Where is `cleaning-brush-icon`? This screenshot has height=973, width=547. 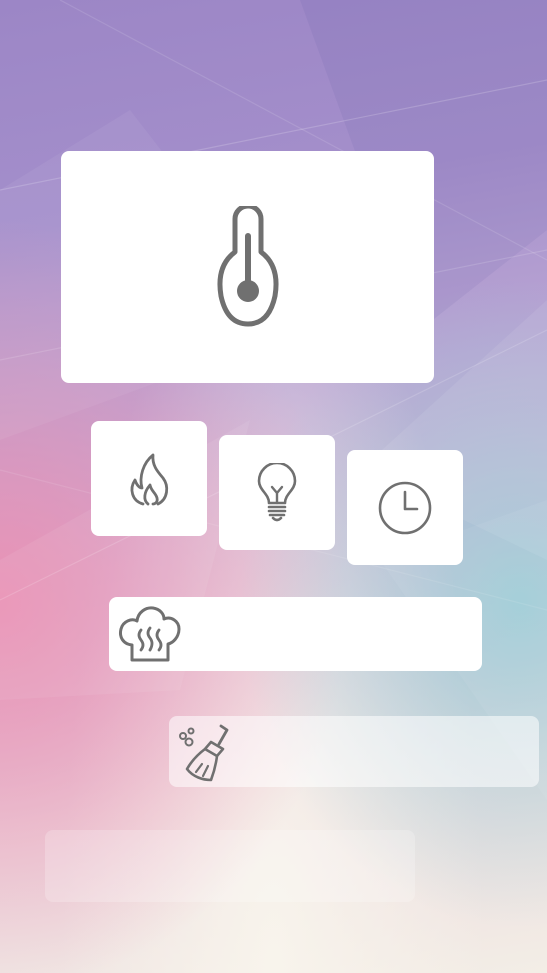
cleaning-brush-icon is located at coordinates (204, 752).